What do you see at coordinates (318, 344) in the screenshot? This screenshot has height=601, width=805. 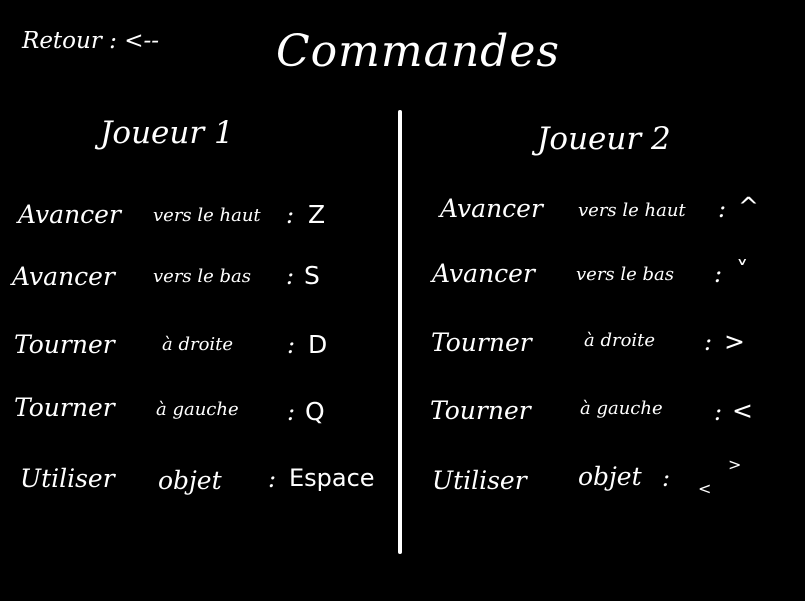 I see `key-label: D` at bounding box center [318, 344].